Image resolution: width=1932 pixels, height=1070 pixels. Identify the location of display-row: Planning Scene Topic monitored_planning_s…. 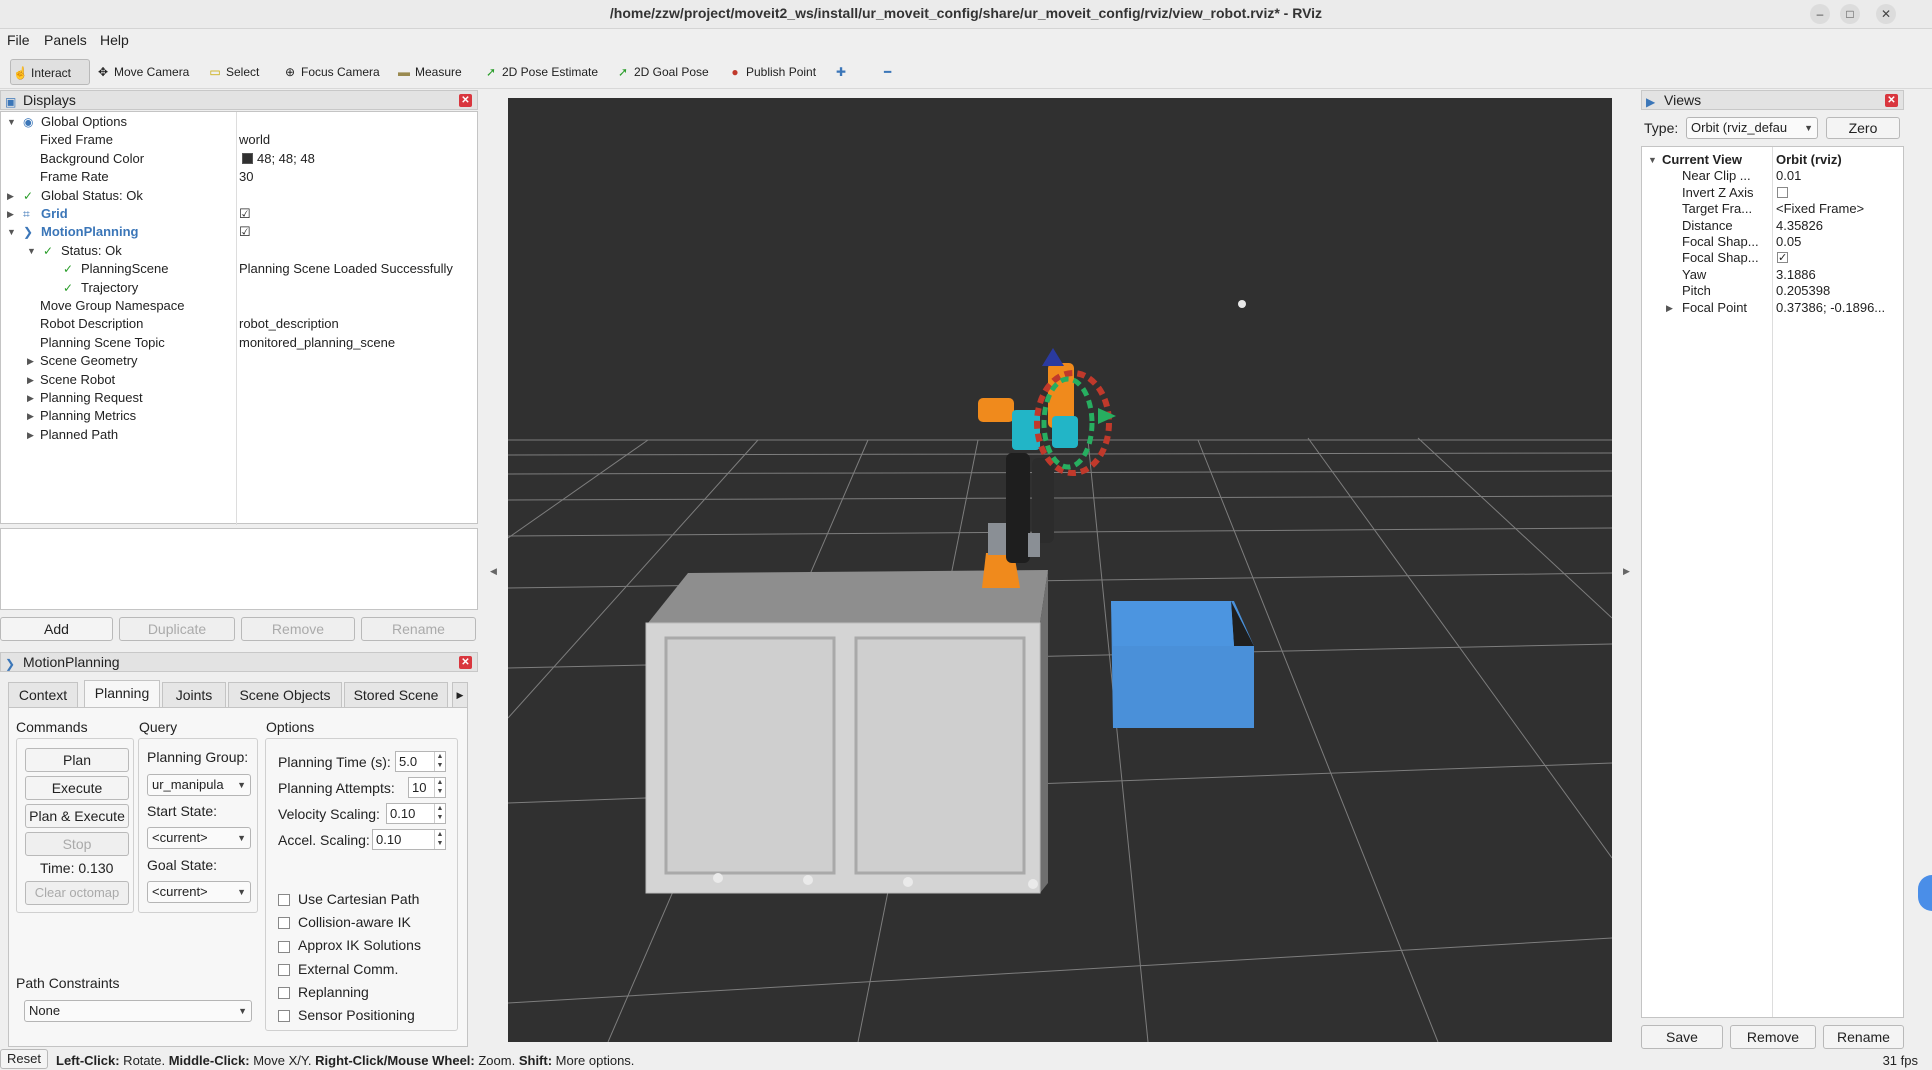
(239, 343).